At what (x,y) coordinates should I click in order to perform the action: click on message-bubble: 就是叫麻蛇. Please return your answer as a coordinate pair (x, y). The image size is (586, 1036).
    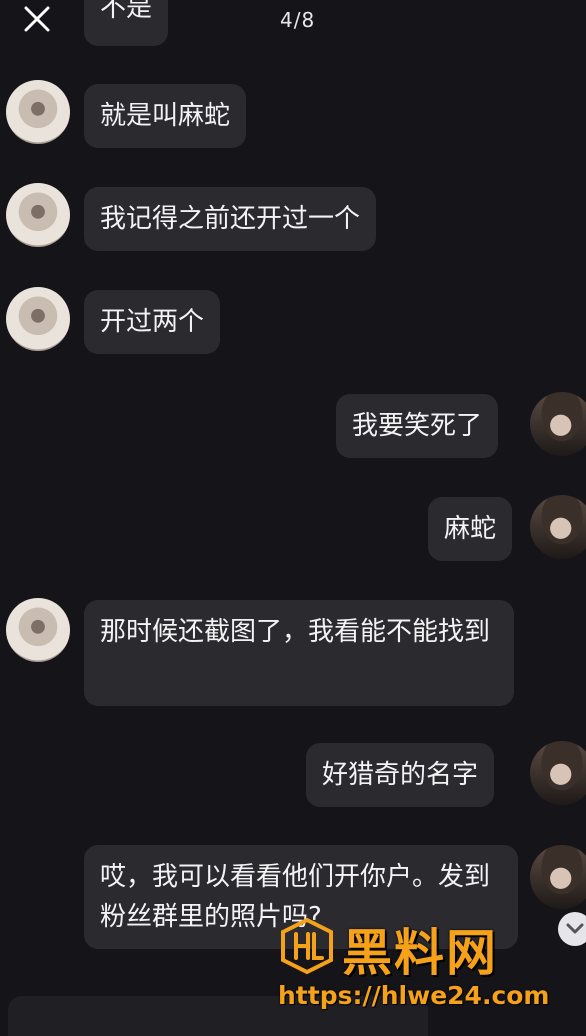
    Looking at the image, I should click on (165, 116).